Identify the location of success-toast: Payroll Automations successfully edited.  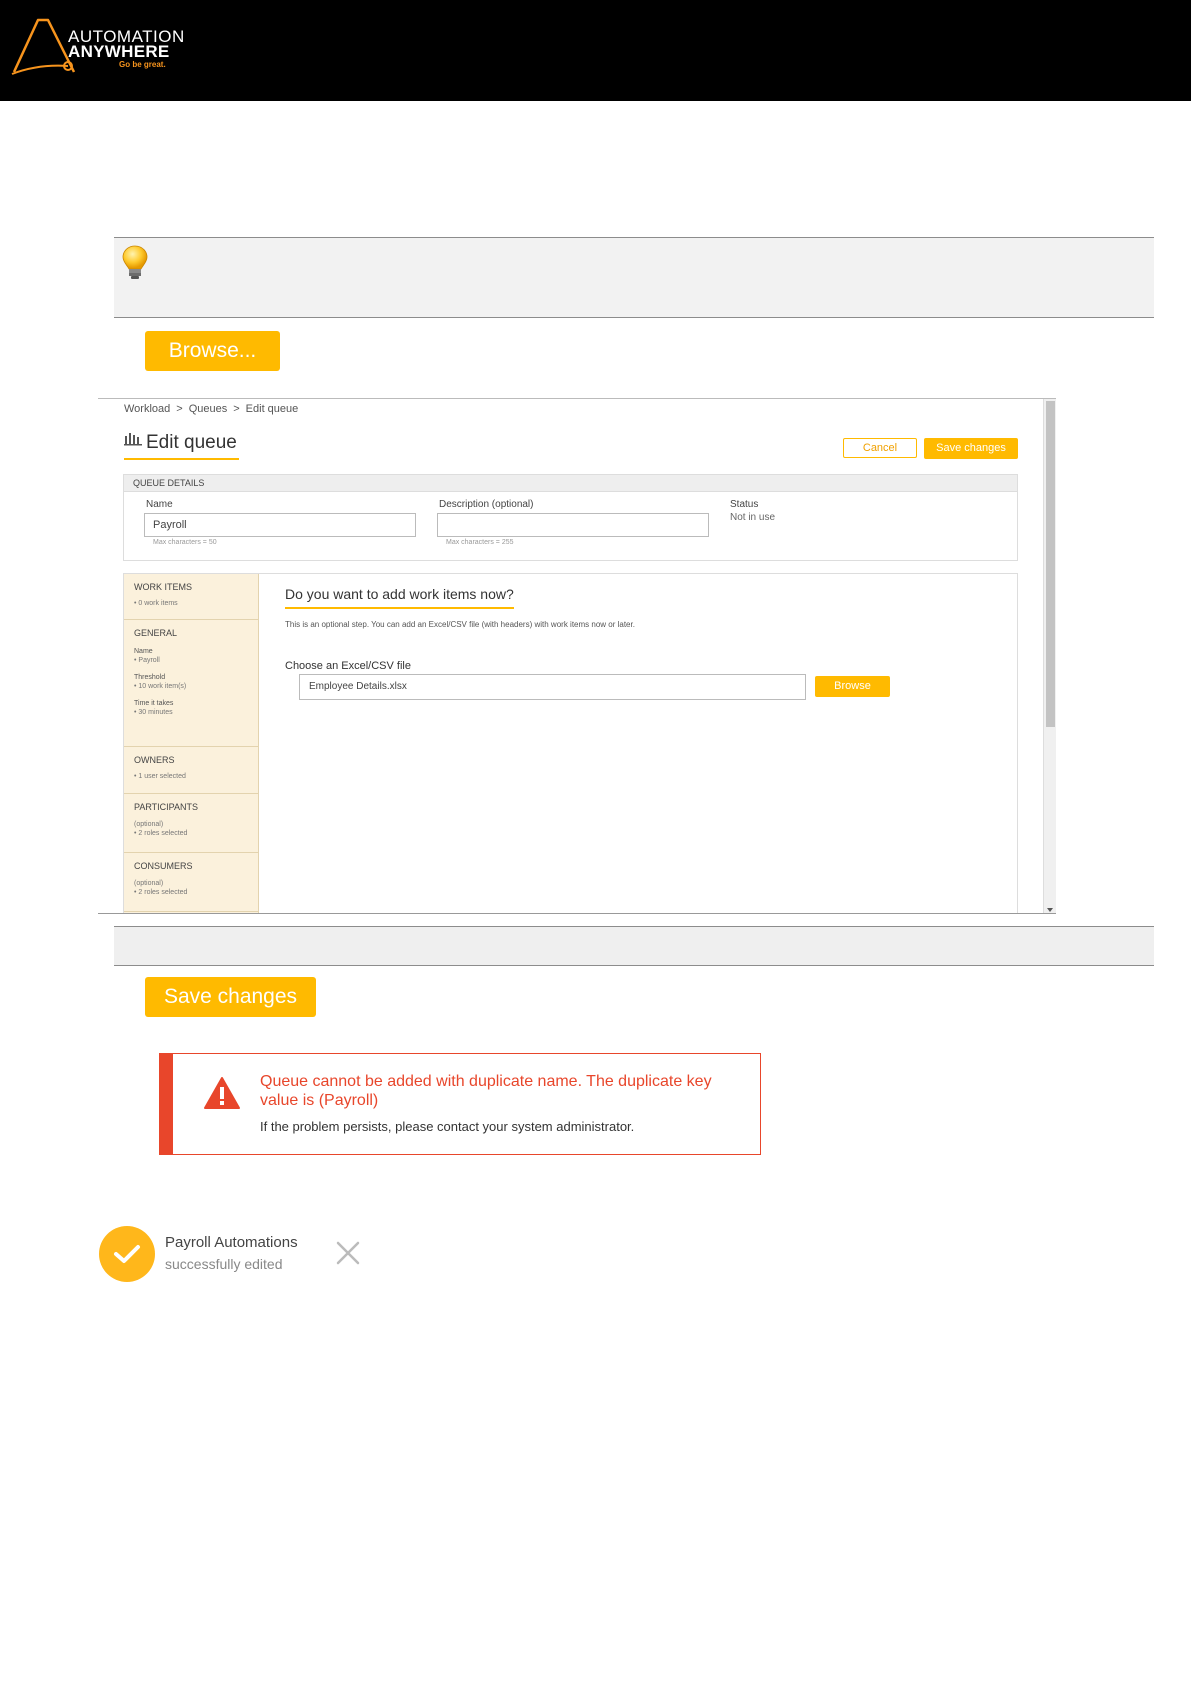
(235, 1254).